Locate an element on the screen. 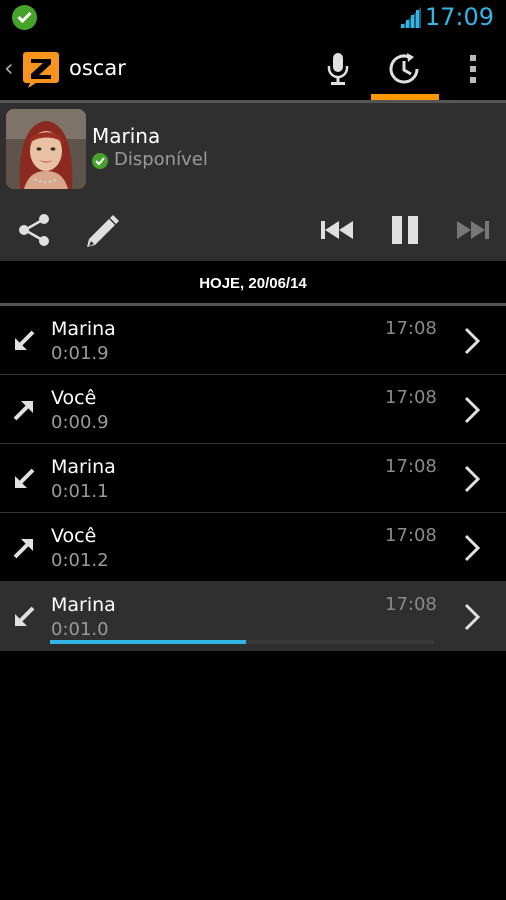 The image size is (506, 900). green-check-icon is located at coordinates (24, 17).